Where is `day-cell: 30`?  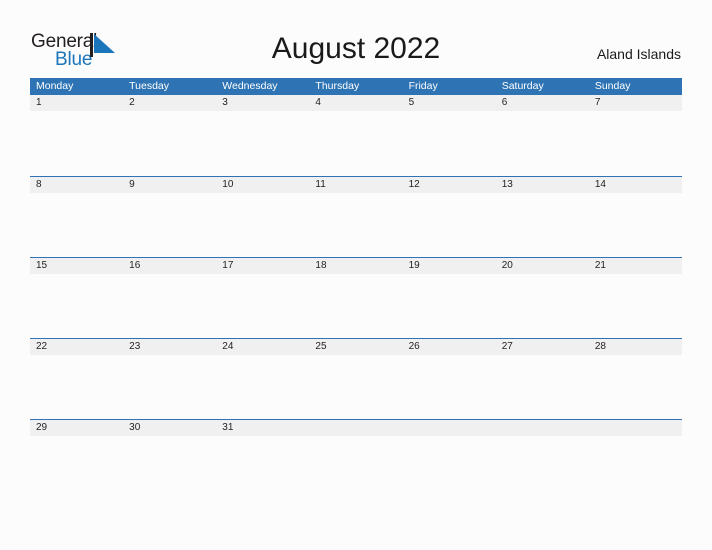 day-cell: 30 is located at coordinates (169, 428).